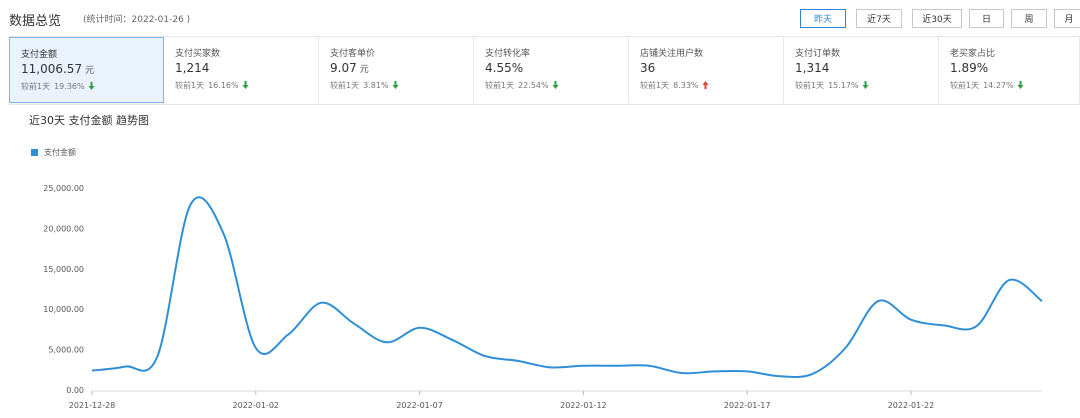 The image size is (1080, 418). I want to click on range-button-30days: 近30天, so click(937, 18).